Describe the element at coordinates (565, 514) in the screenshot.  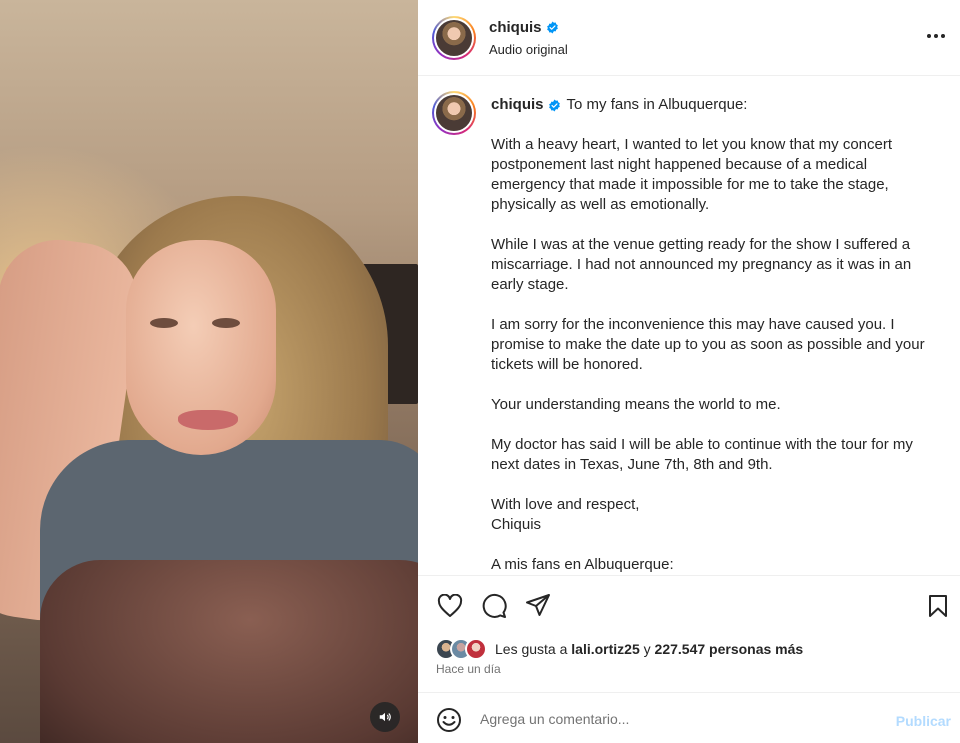
I see `caption-paragraph: With love and respect, Chiquis` at that location.